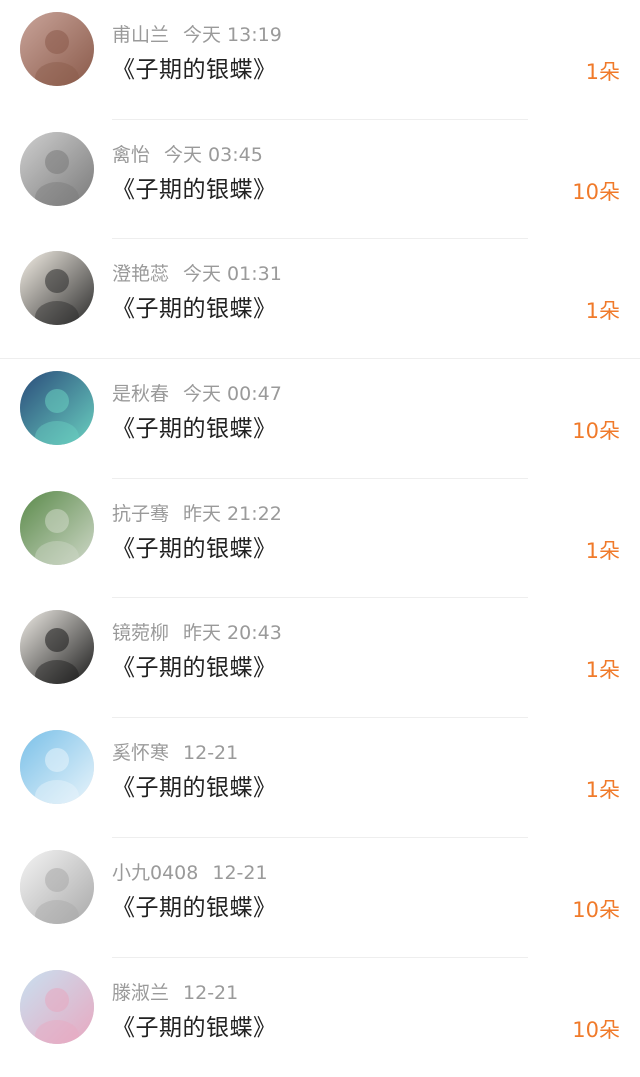 The width and height of the screenshot is (640, 1077). What do you see at coordinates (232, 274) in the screenshot?
I see `gift-time: 今天 01:31` at bounding box center [232, 274].